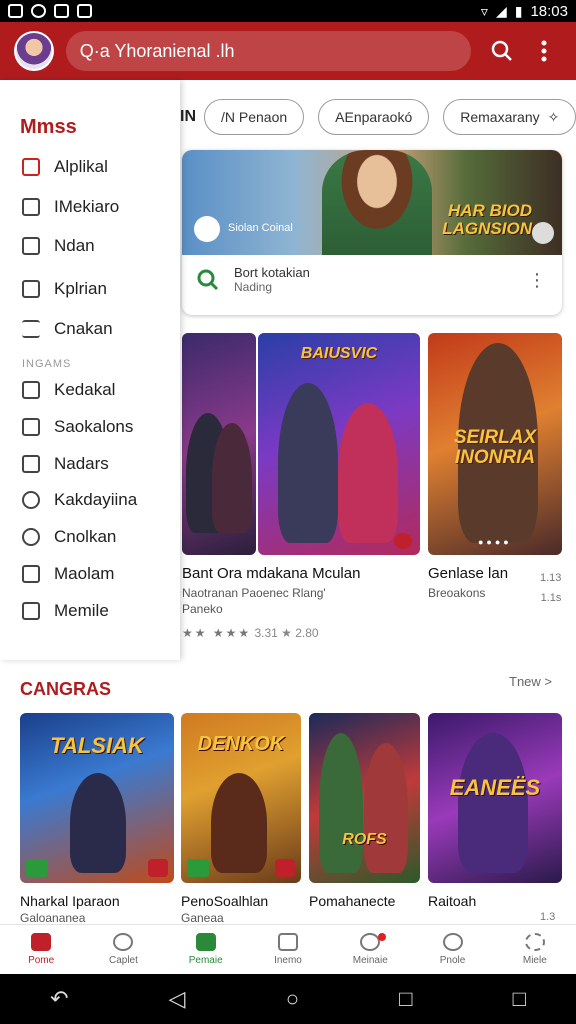 The image size is (576, 1024). I want to click on featured-banner-image: Siolan Coinal HAR BIOD LAGNSION, so click(372, 202).